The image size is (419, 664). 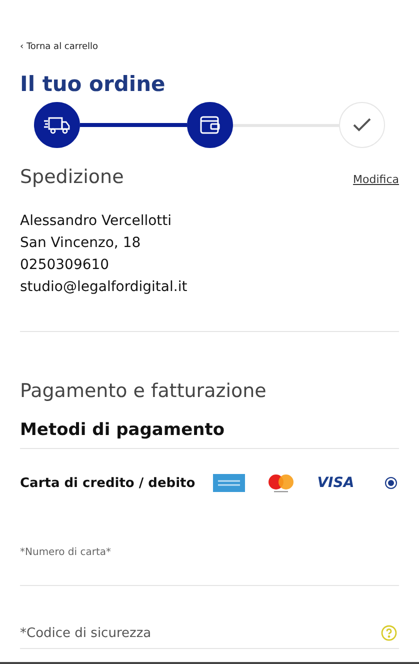 What do you see at coordinates (108, 483) in the screenshot?
I see `payment-method-label: Carta di credito / debito` at bounding box center [108, 483].